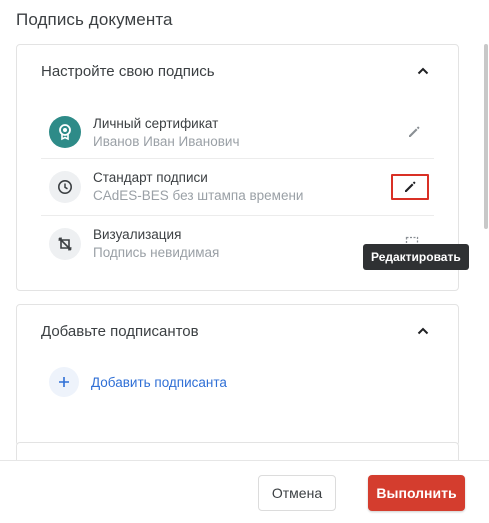 Image resolution: width=489 pixels, height=523 pixels. I want to click on add-signer-label: Добавить подписанта, so click(159, 382).